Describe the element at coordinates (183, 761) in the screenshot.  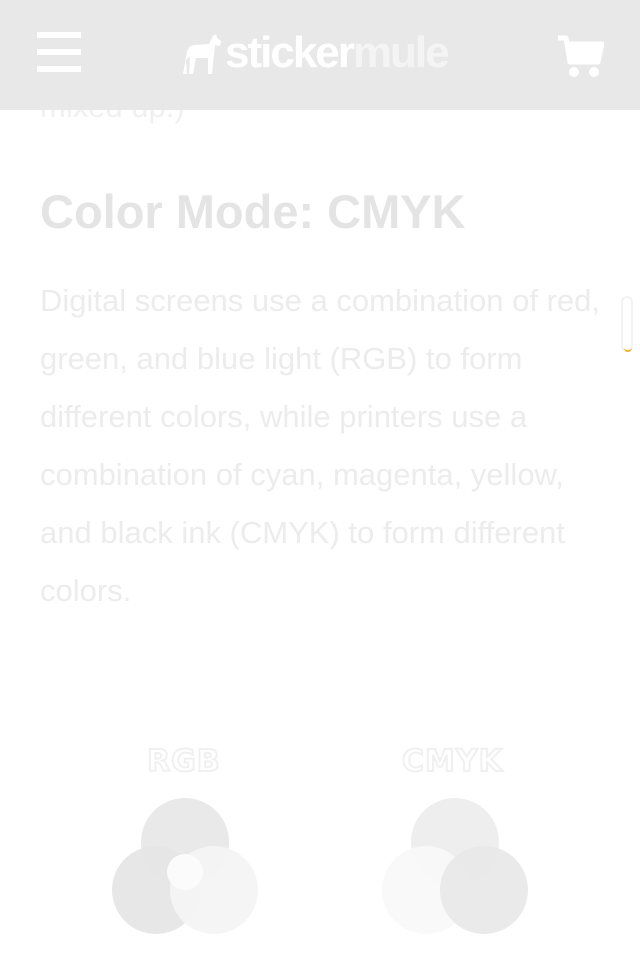
I see `rgb-diagram-label: RGB` at that location.